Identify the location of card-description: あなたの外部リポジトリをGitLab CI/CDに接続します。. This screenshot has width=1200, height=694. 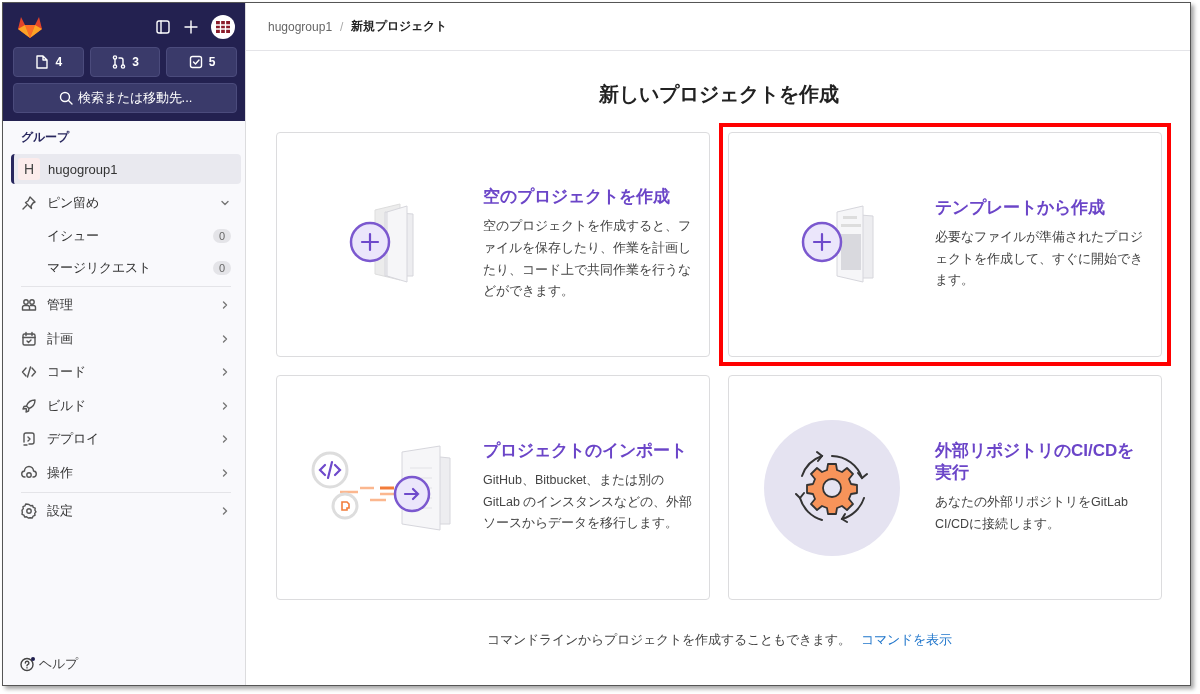
(1032, 513).